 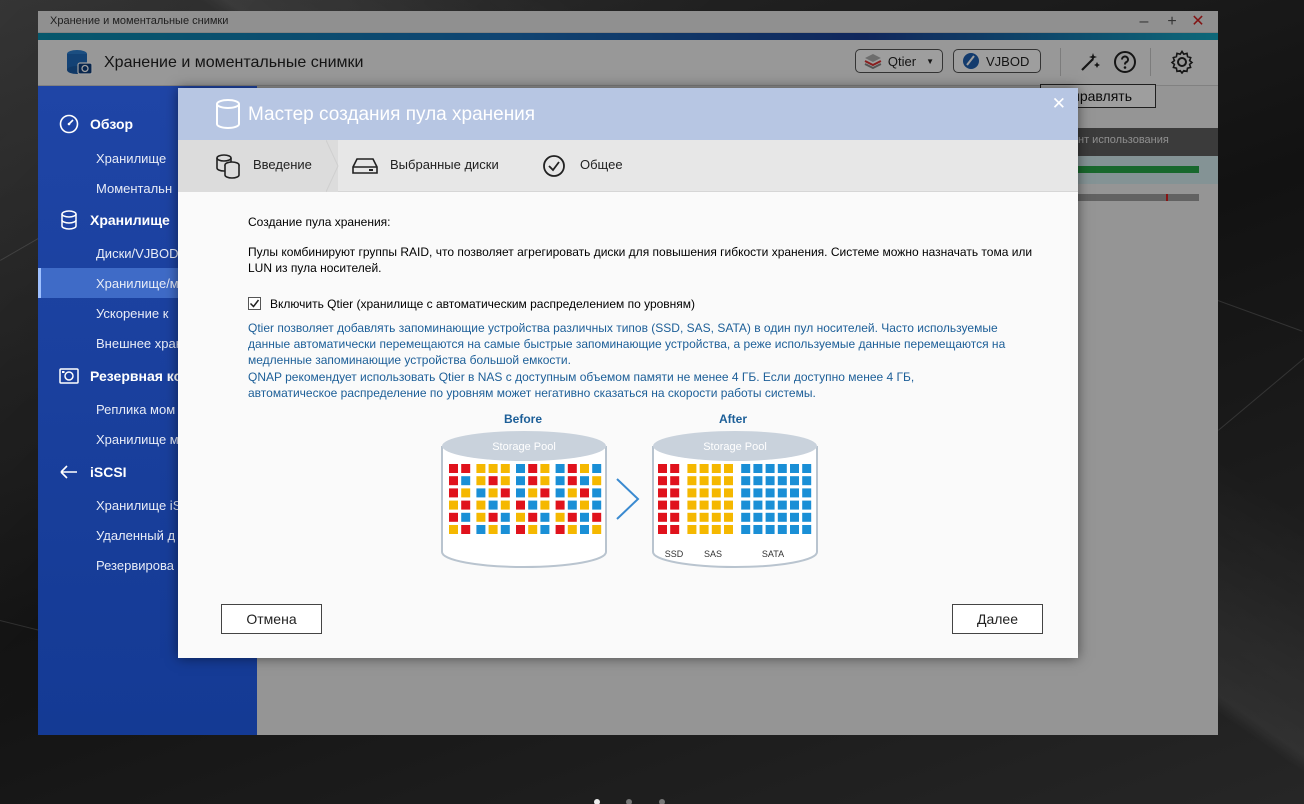 What do you see at coordinates (773, 554) in the screenshot?
I see `tier-label-sata: SATA` at bounding box center [773, 554].